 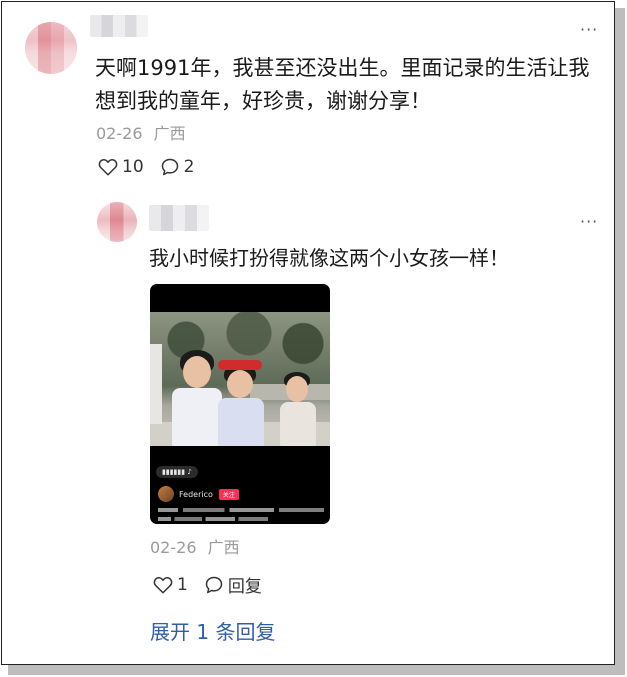 What do you see at coordinates (228, 494) in the screenshot?
I see `video-follow-button: 关注` at bounding box center [228, 494].